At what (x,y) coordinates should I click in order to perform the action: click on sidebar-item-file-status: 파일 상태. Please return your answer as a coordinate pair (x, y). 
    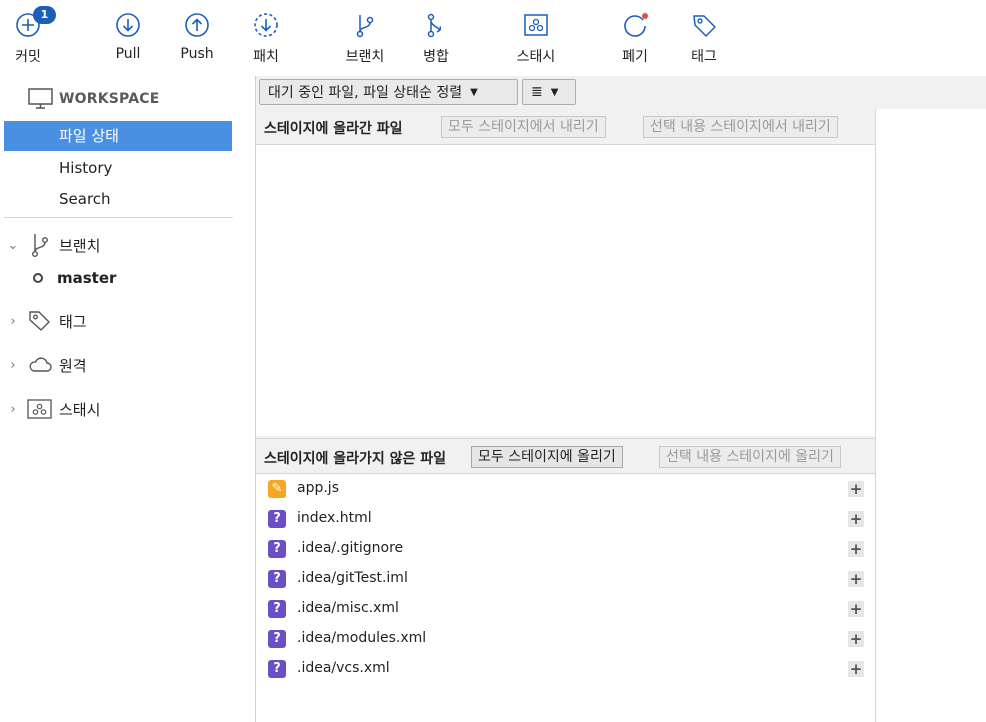
    Looking at the image, I should click on (118, 136).